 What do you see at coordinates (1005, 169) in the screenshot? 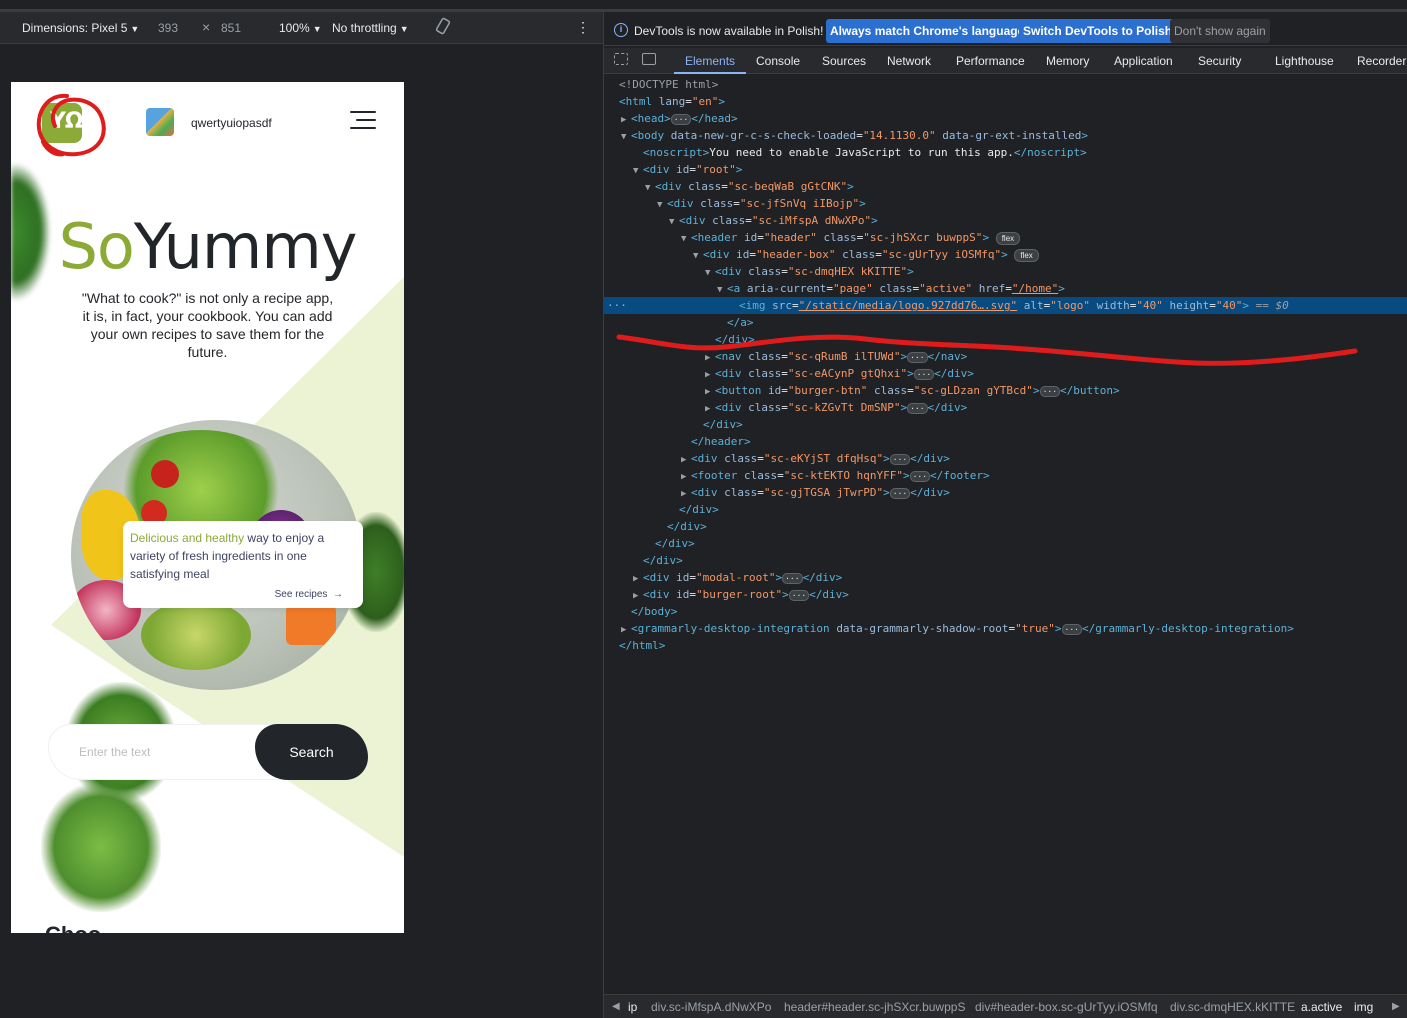
I see `dom-line: ▼ <div id="root">` at bounding box center [1005, 169].